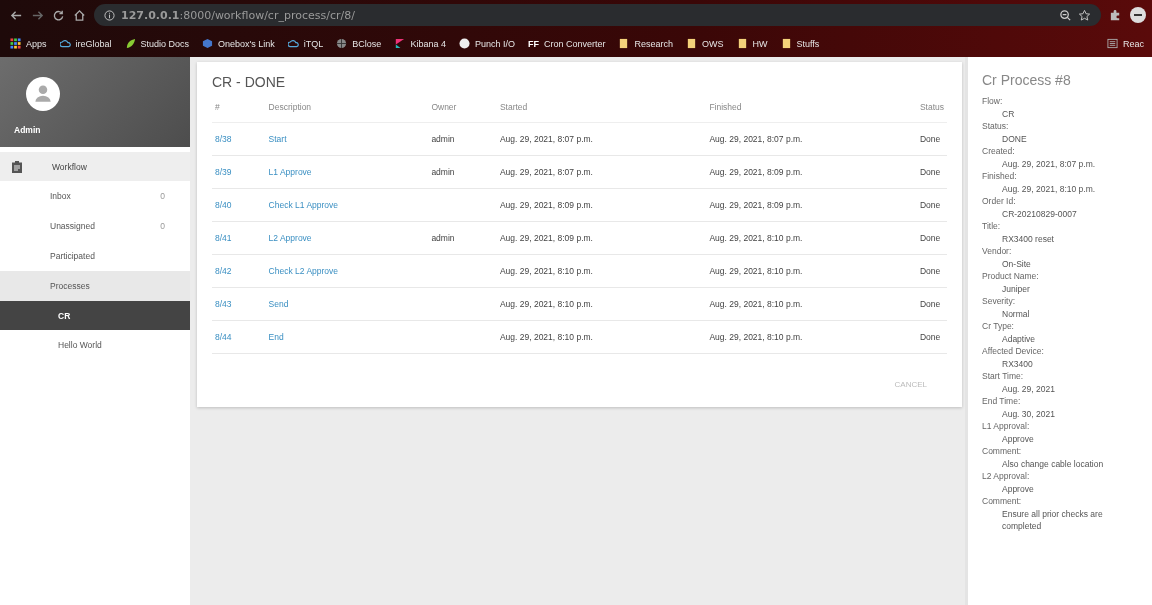  Describe the element at coordinates (999, 201) in the screenshot. I see `field-label: Order Id:` at that location.